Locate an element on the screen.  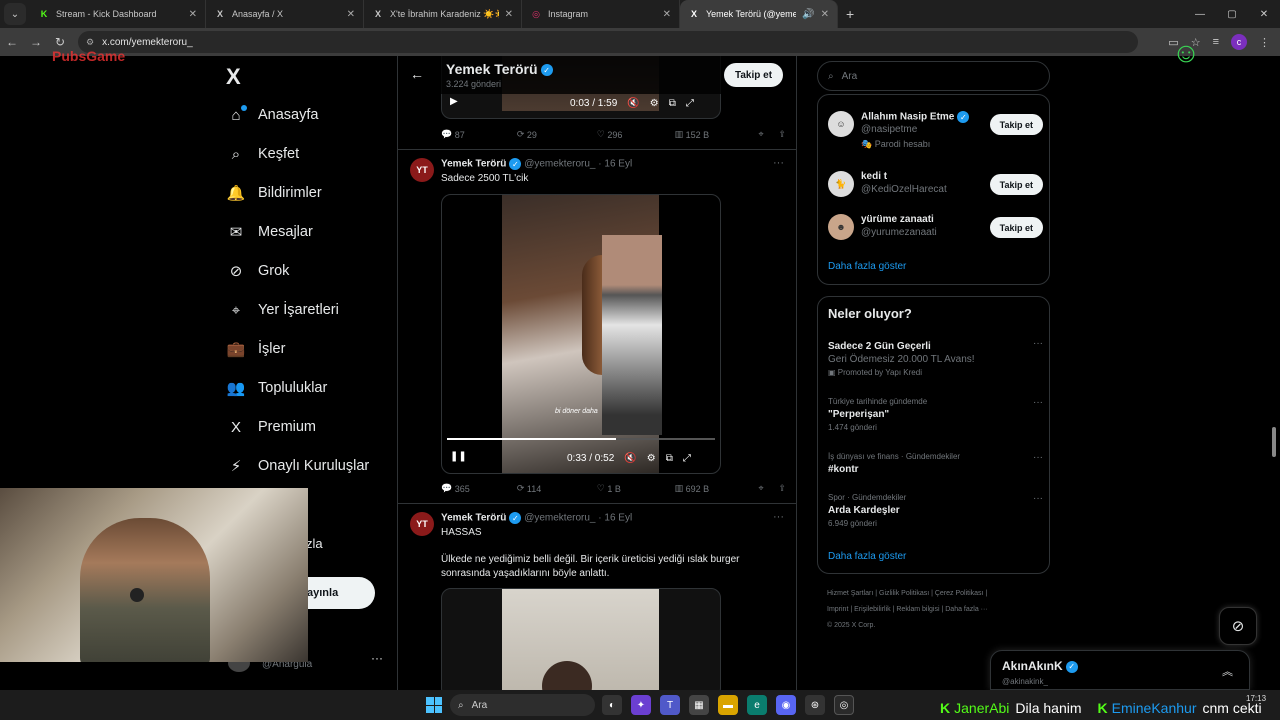
video-progress-bar is located at coordinates (581, 439).